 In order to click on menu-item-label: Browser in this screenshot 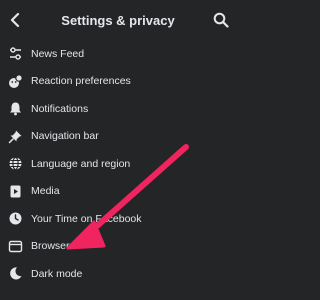, I will do `click(50, 246)`.